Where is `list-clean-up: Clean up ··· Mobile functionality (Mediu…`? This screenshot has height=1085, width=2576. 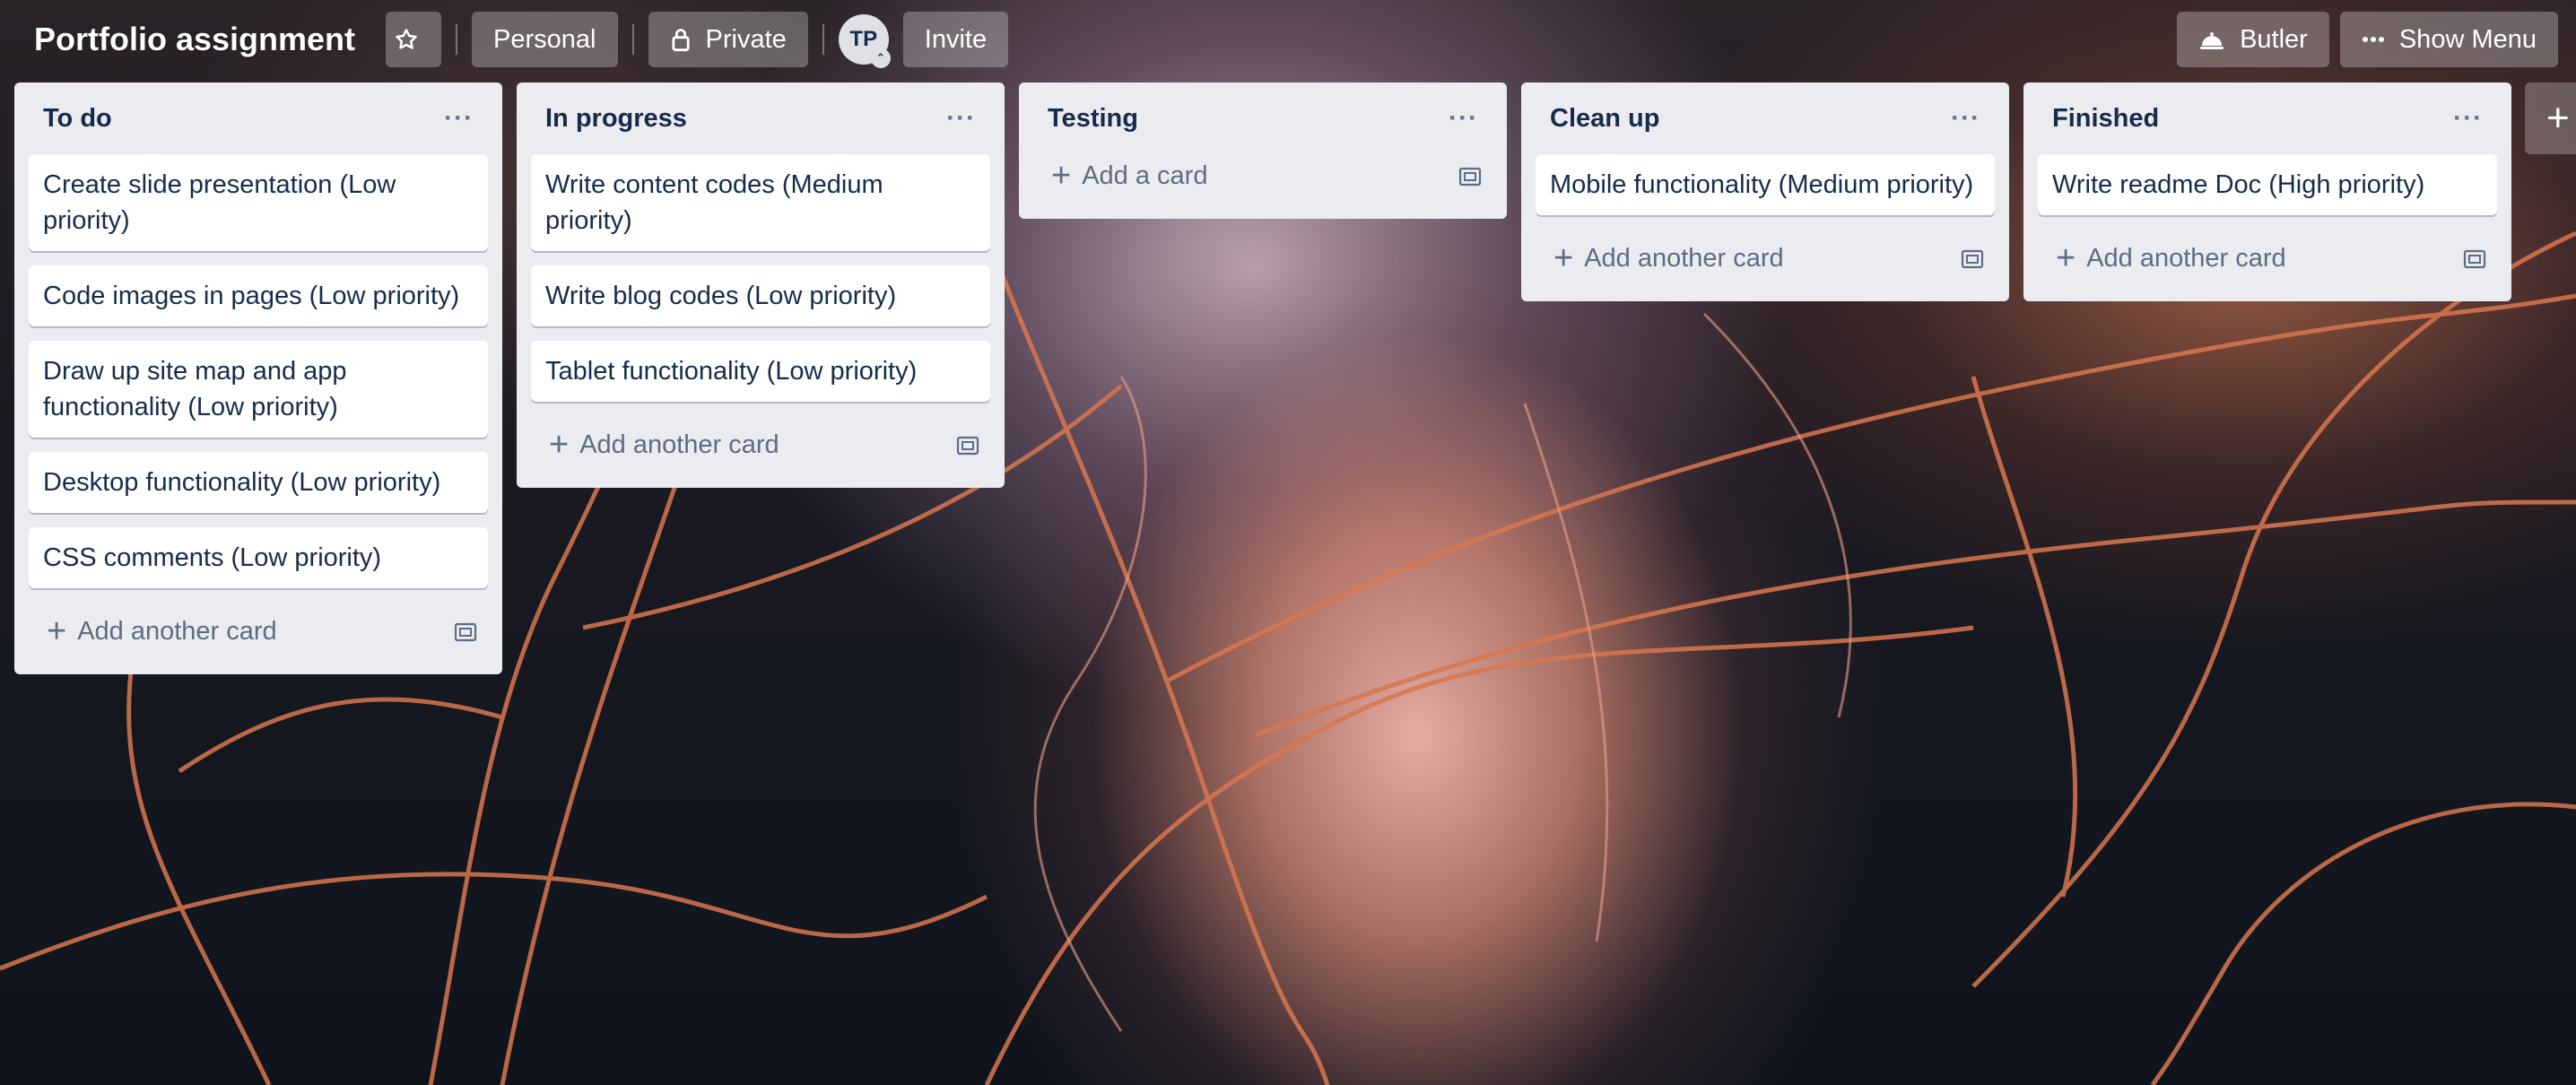 list-clean-up: Clean up ··· Mobile functionality (Mediu… is located at coordinates (1765, 191).